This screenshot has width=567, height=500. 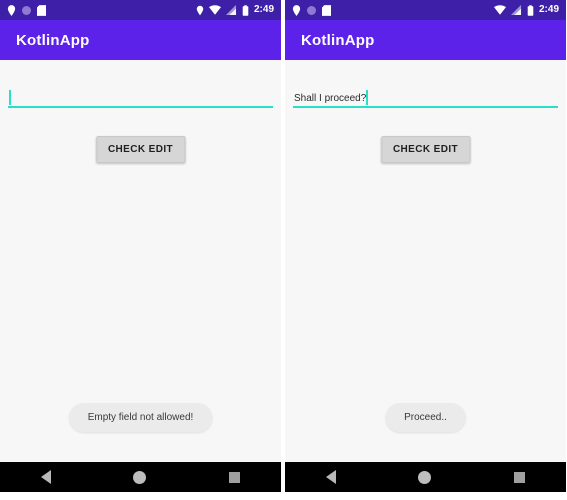 What do you see at coordinates (330, 98) in the screenshot?
I see `edit-text-value: Shall I proceed?` at bounding box center [330, 98].